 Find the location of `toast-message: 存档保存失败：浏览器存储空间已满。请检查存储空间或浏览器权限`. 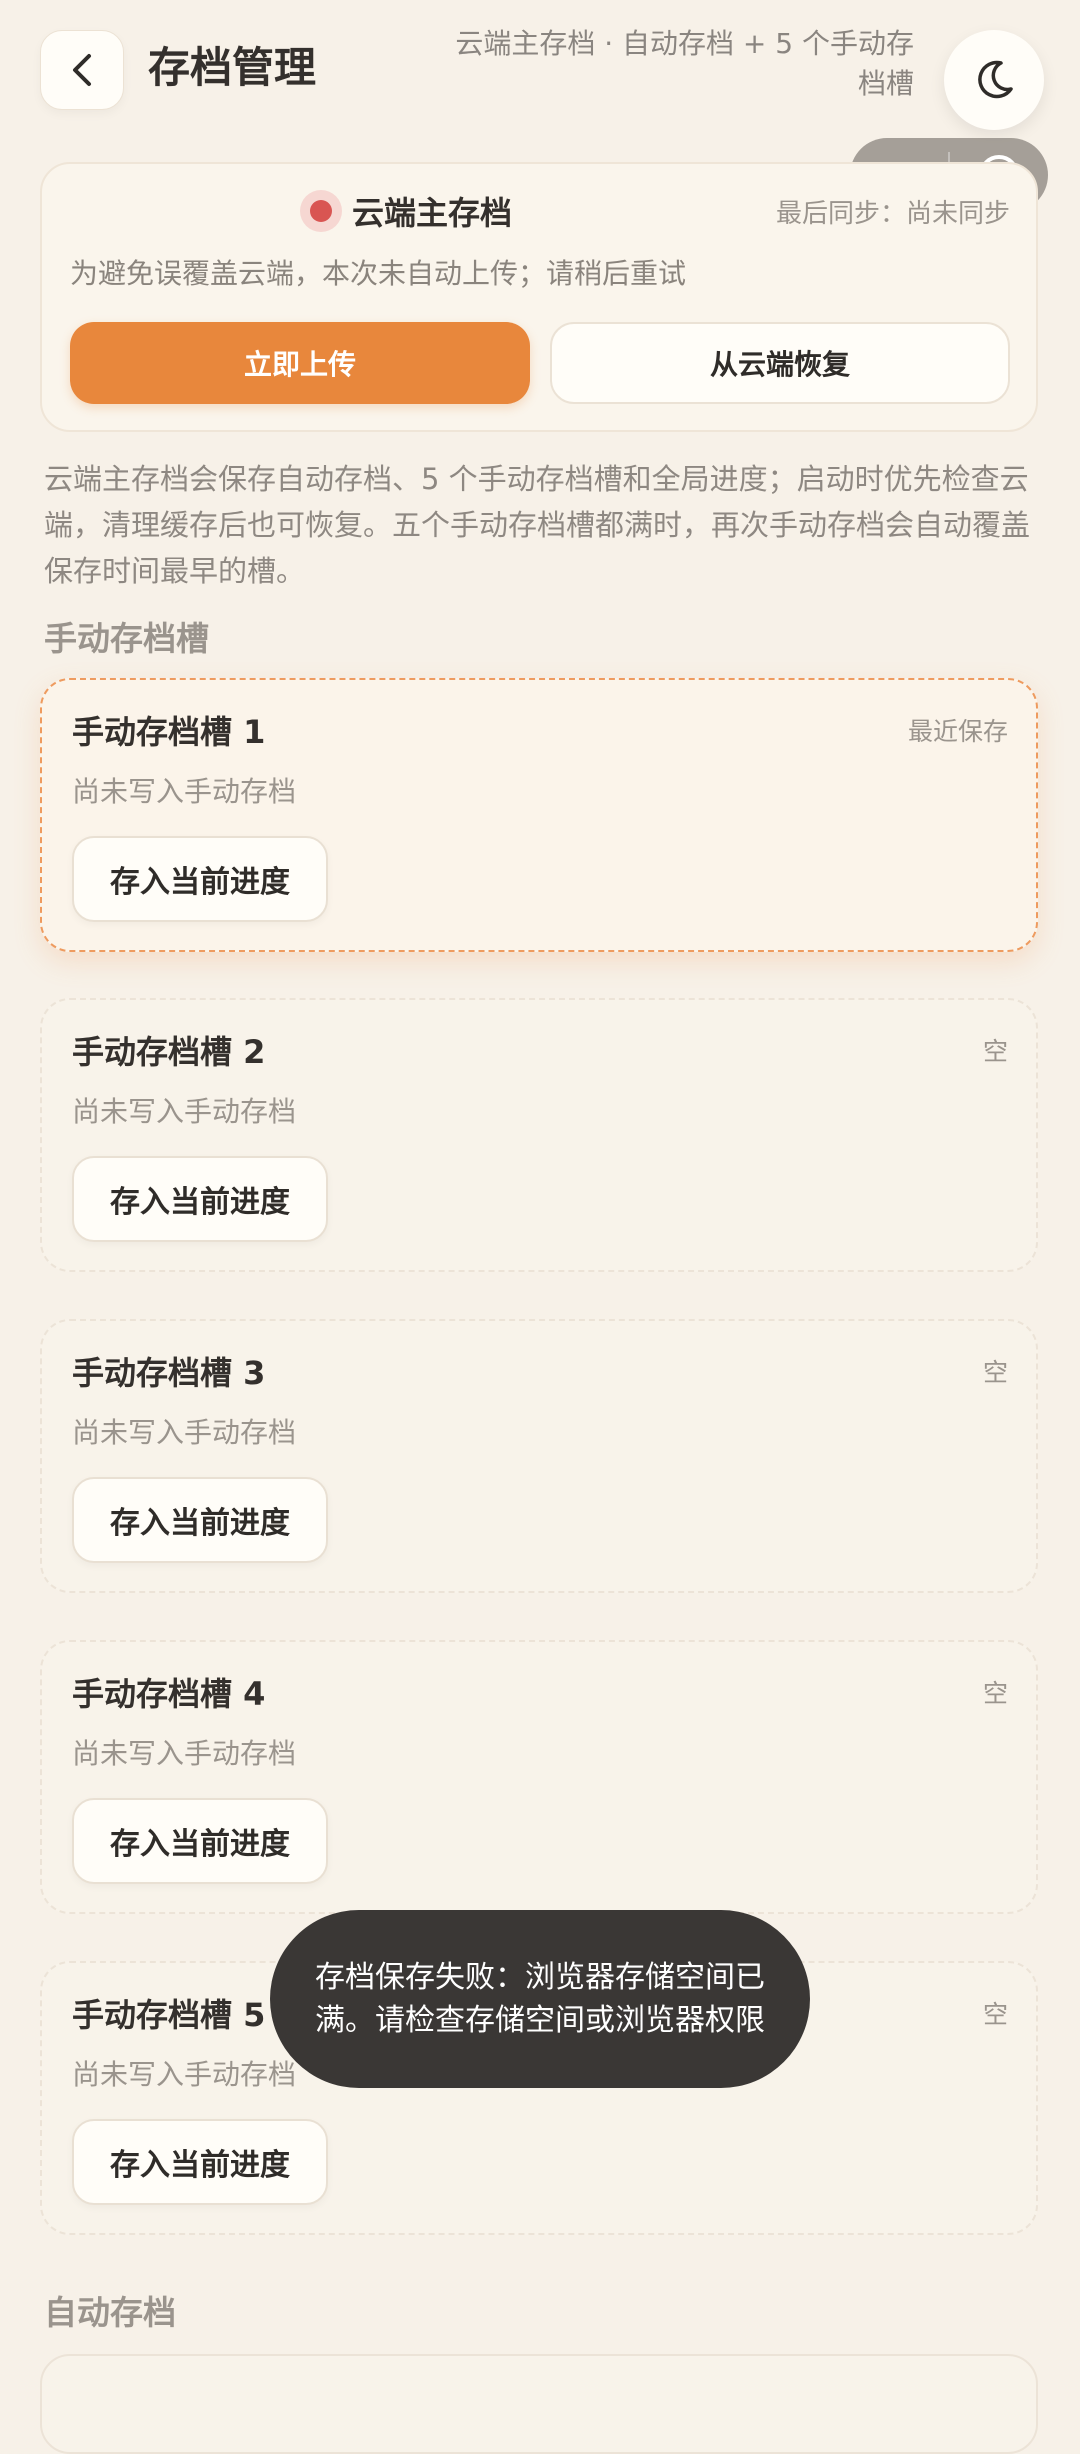

toast-message: 存档保存失败：浏览器存储空间已满。请检查存储空间或浏览器权限 is located at coordinates (540, 1999).